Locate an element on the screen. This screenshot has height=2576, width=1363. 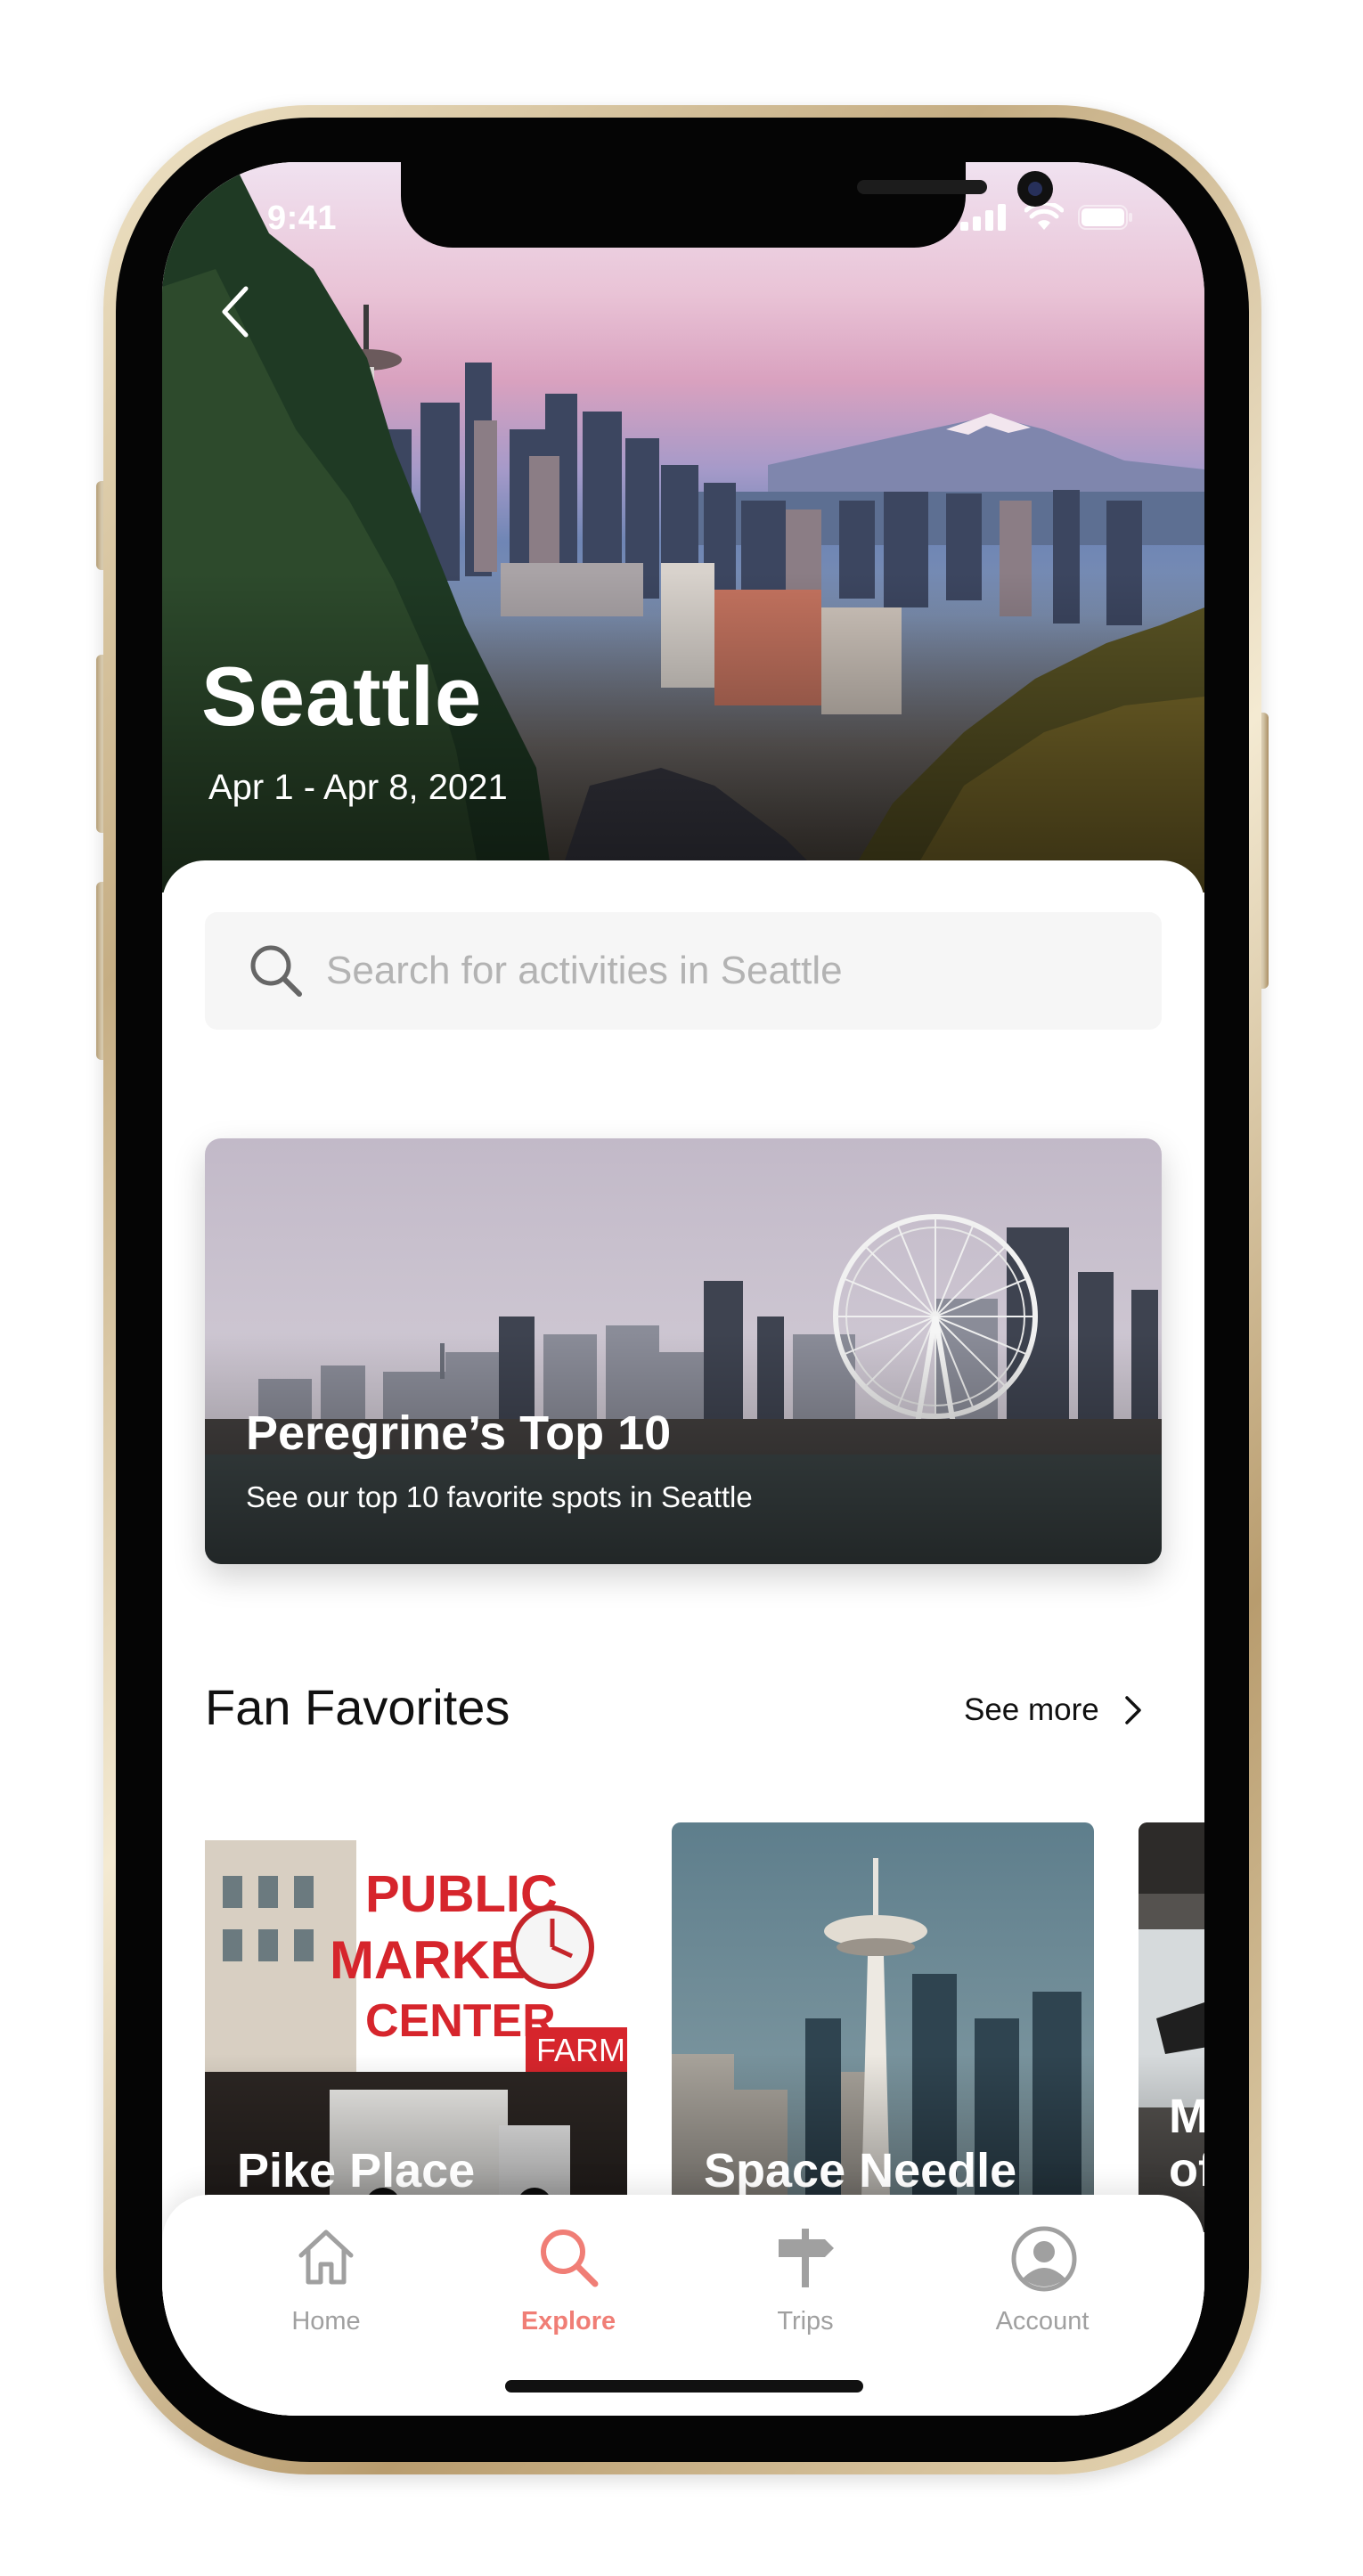
tab-explore: Explore is located at coordinates (568, 2270).